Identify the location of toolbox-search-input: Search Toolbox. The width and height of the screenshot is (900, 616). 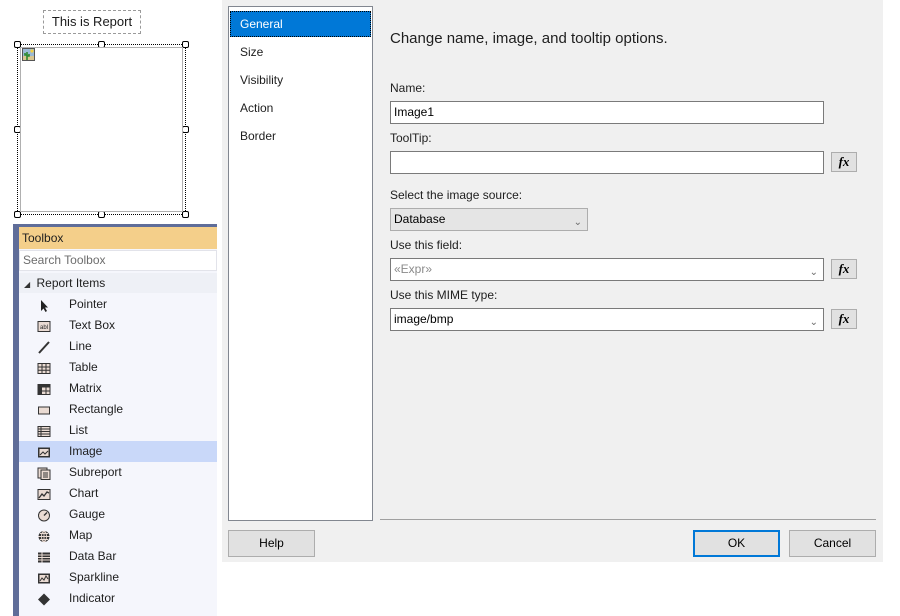
(118, 260).